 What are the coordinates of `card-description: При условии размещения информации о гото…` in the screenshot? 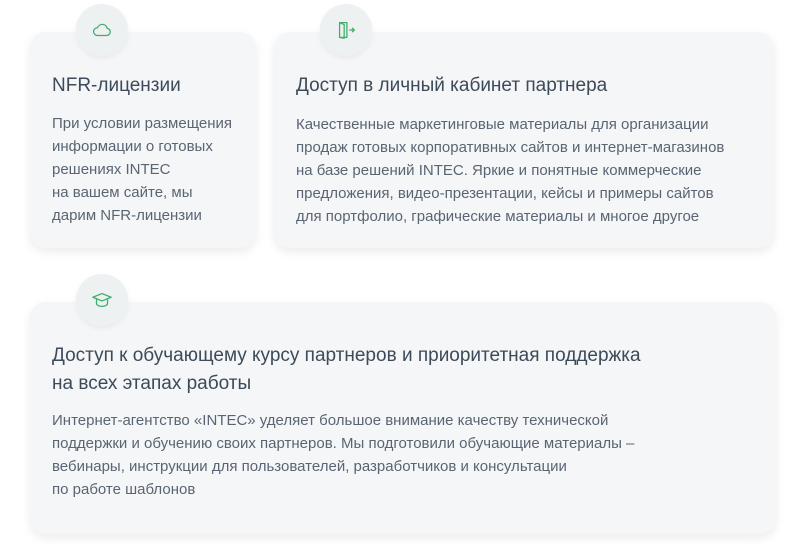 It's located at (142, 169).